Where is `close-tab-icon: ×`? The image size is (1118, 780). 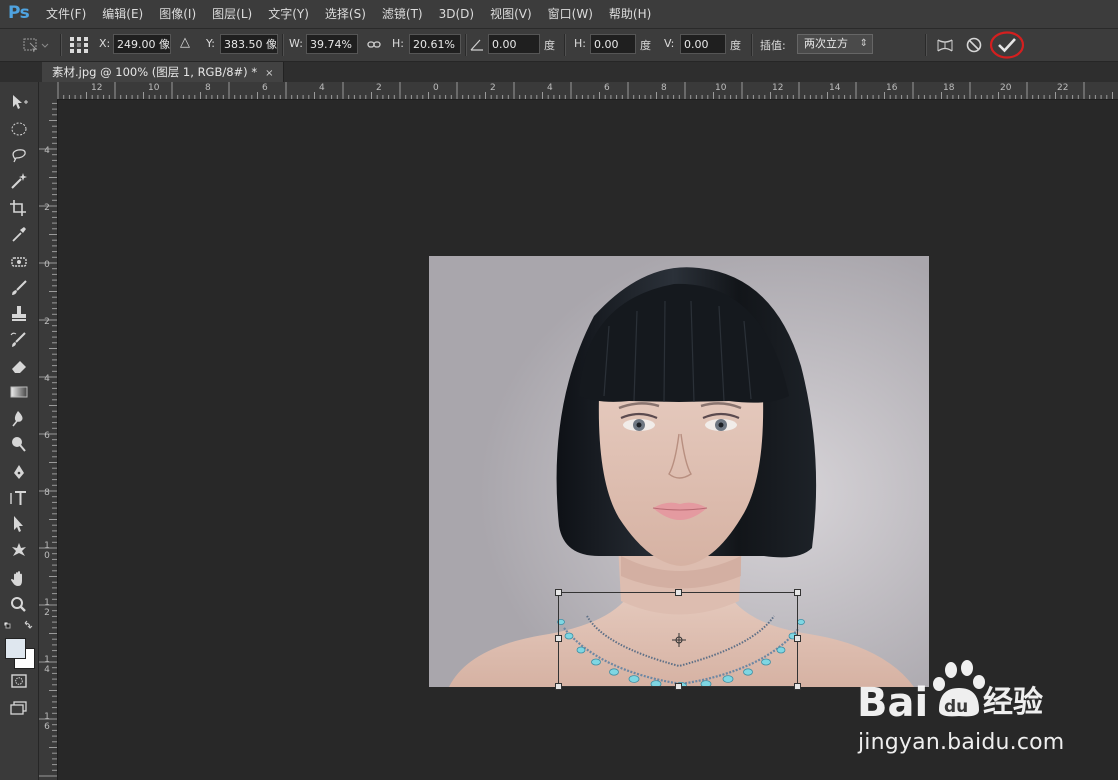 close-tab-icon: × is located at coordinates (269, 73).